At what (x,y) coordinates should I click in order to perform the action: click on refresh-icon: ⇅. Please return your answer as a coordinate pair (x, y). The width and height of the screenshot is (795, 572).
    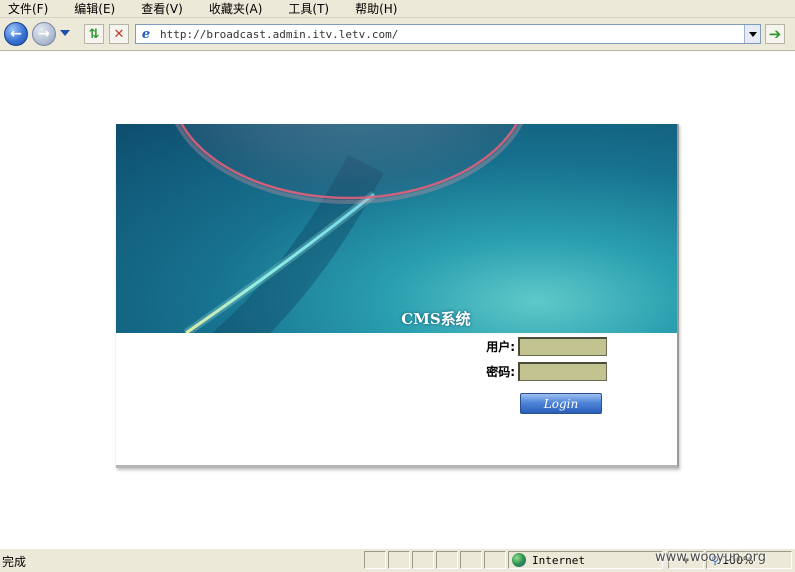
    Looking at the image, I should click on (94, 34).